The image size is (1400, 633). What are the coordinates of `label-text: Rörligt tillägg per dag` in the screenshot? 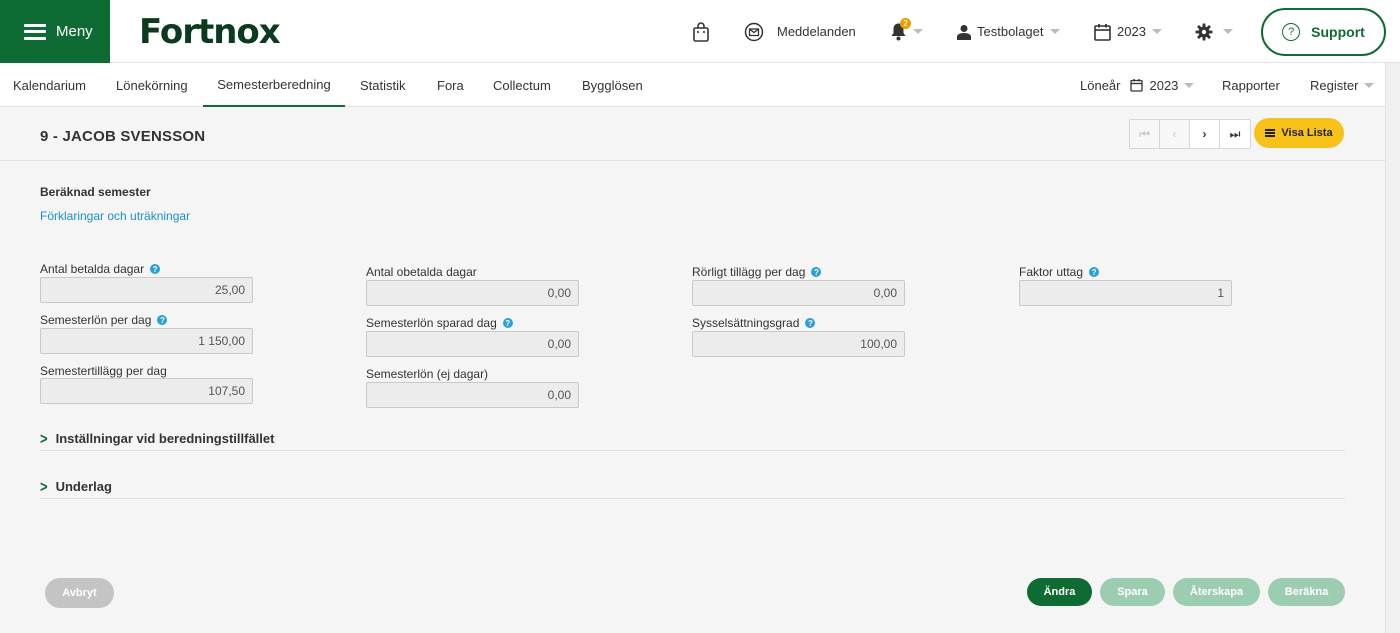 It's located at (749, 272).